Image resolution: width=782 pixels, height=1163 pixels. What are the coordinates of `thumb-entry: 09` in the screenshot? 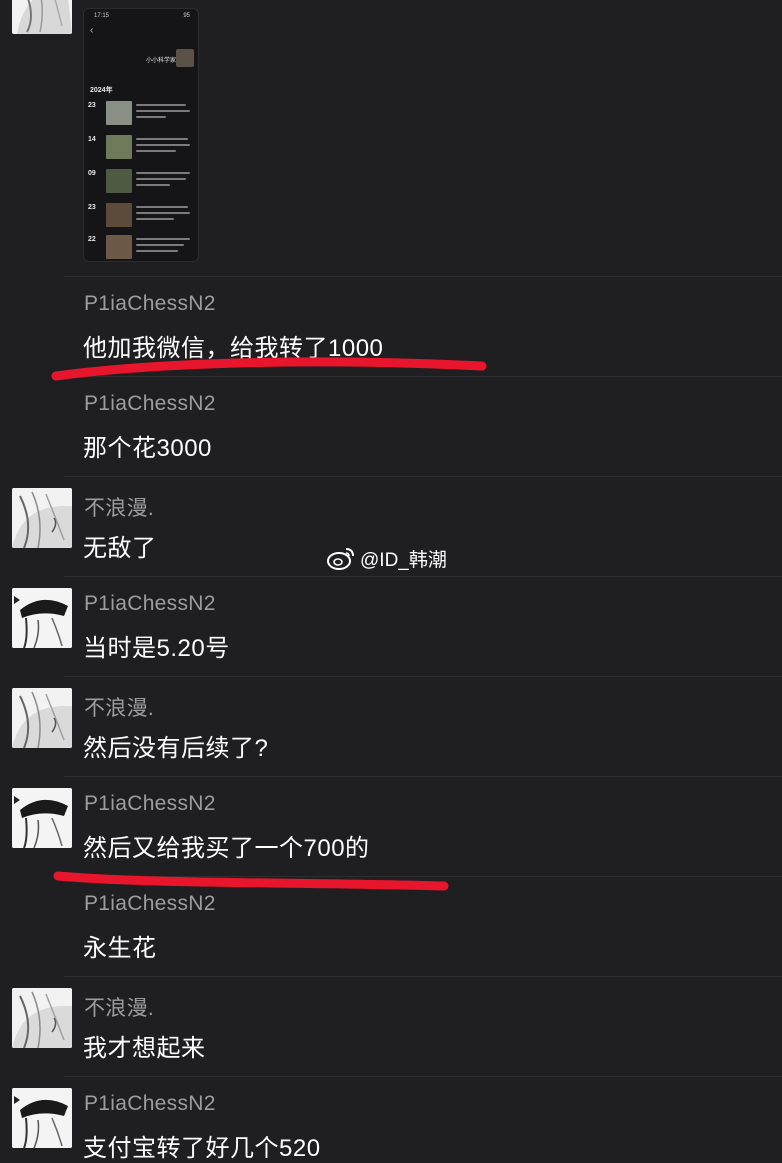 It's located at (141, 183).